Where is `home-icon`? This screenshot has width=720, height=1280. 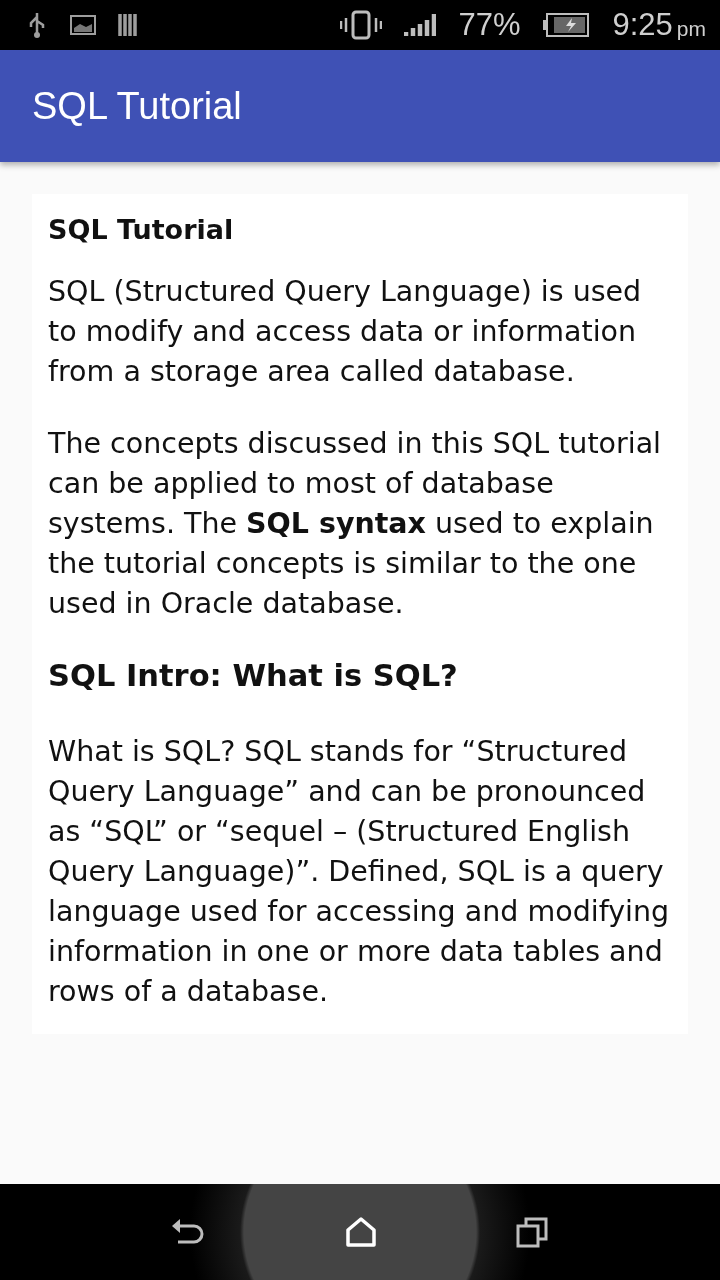
home-icon is located at coordinates (361, 1232).